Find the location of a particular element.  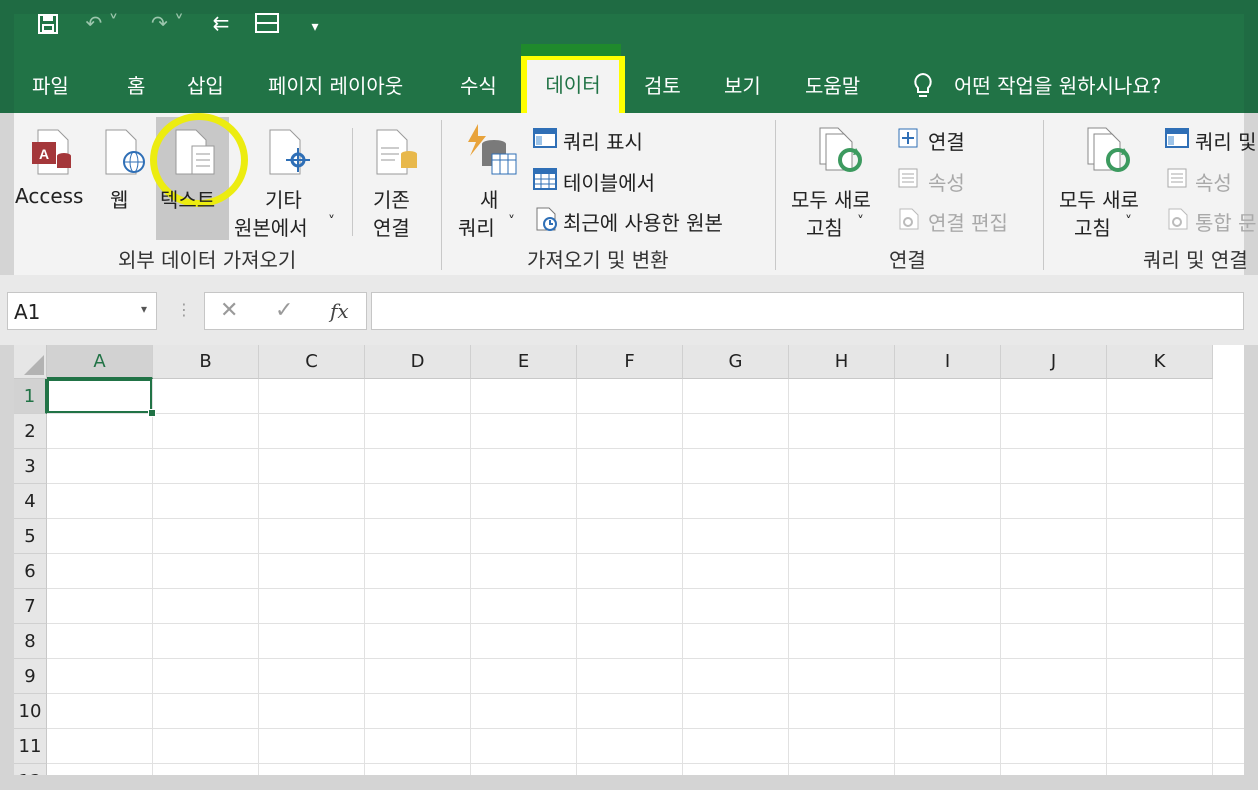

fit-icon is located at coordinates (267, 25).